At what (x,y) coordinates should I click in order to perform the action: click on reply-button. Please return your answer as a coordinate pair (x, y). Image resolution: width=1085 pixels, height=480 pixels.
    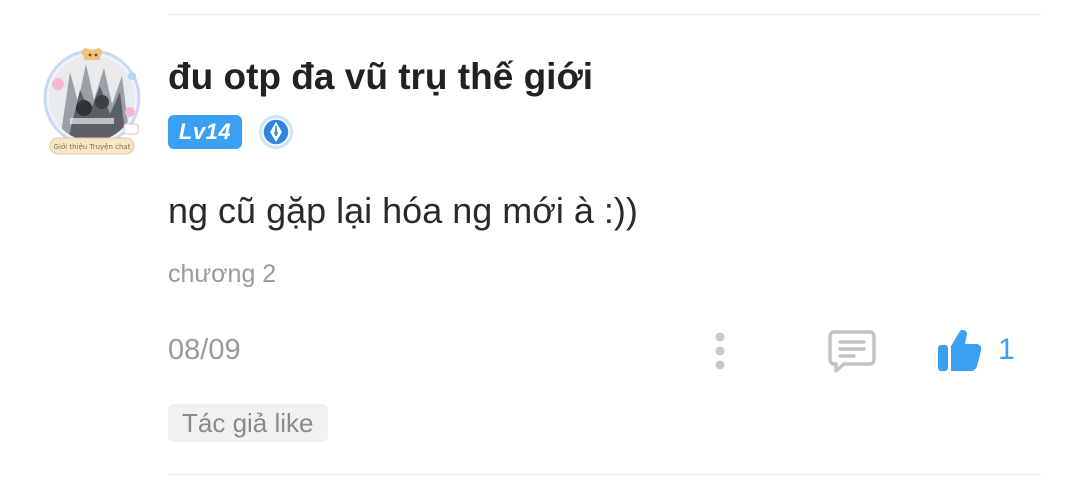
    Looking at the image, I should click on (852, 350).